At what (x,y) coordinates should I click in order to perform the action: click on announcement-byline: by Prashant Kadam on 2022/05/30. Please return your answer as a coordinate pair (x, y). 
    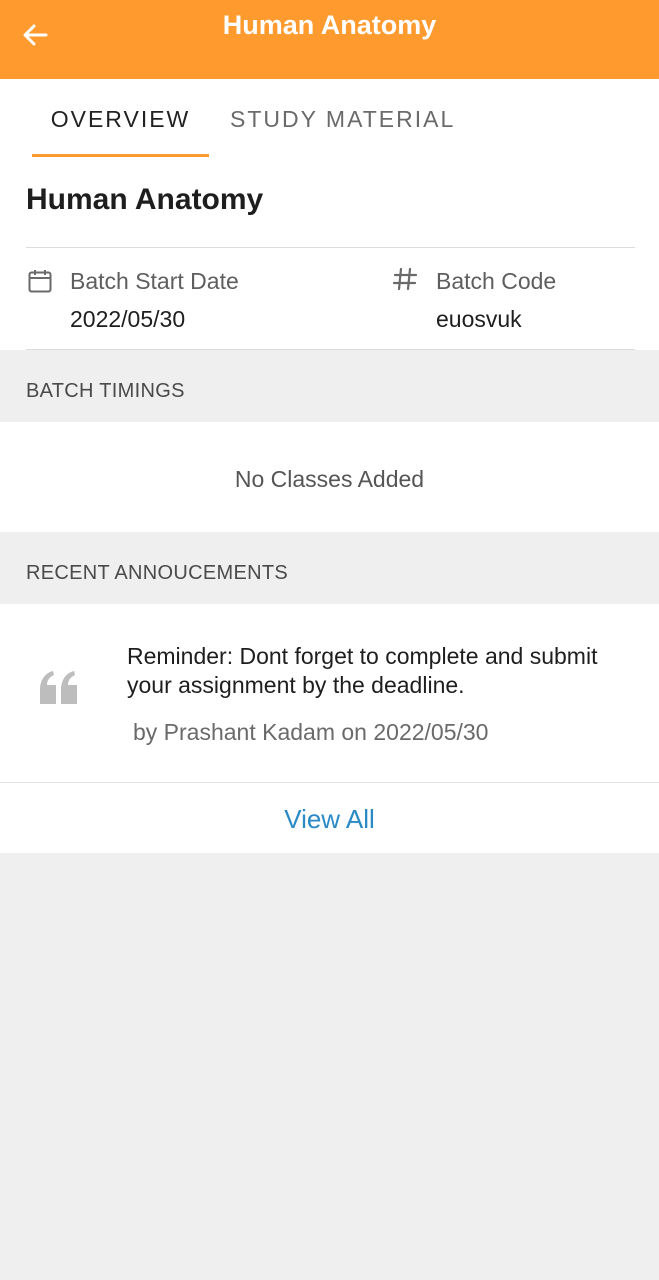
    Looking at the image, I should click on (311, 732).